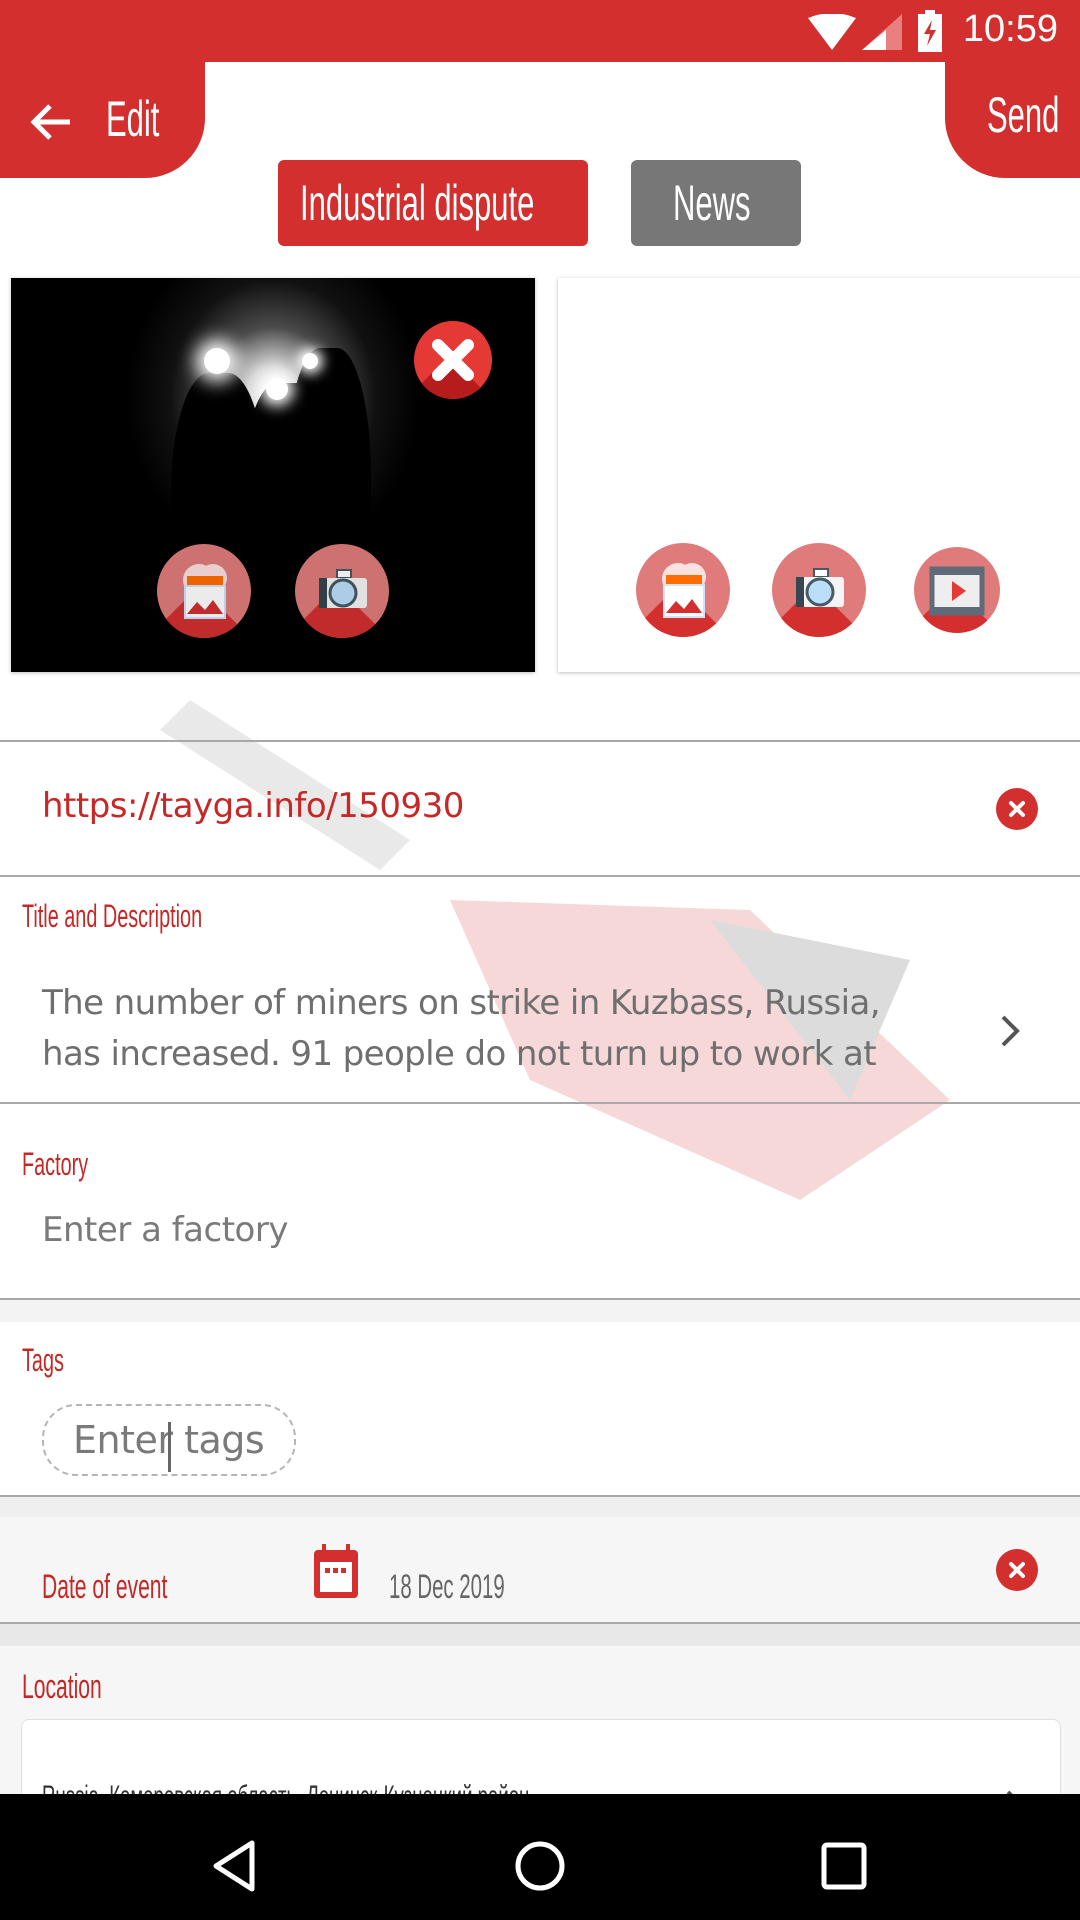 The image size is (1080, 1920). What do you see at coordinates (273, 475) in the screenshot?
I see `photo-card` at bounding box center [273, 475].